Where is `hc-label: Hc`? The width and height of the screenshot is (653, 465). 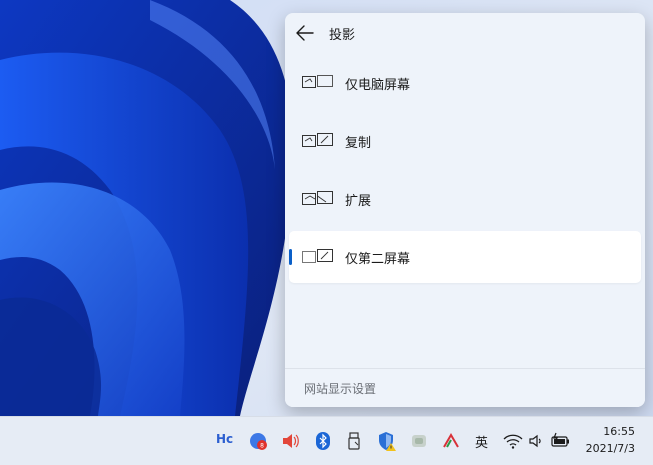 hc-label: Hc is located at coordinates (225, 439).